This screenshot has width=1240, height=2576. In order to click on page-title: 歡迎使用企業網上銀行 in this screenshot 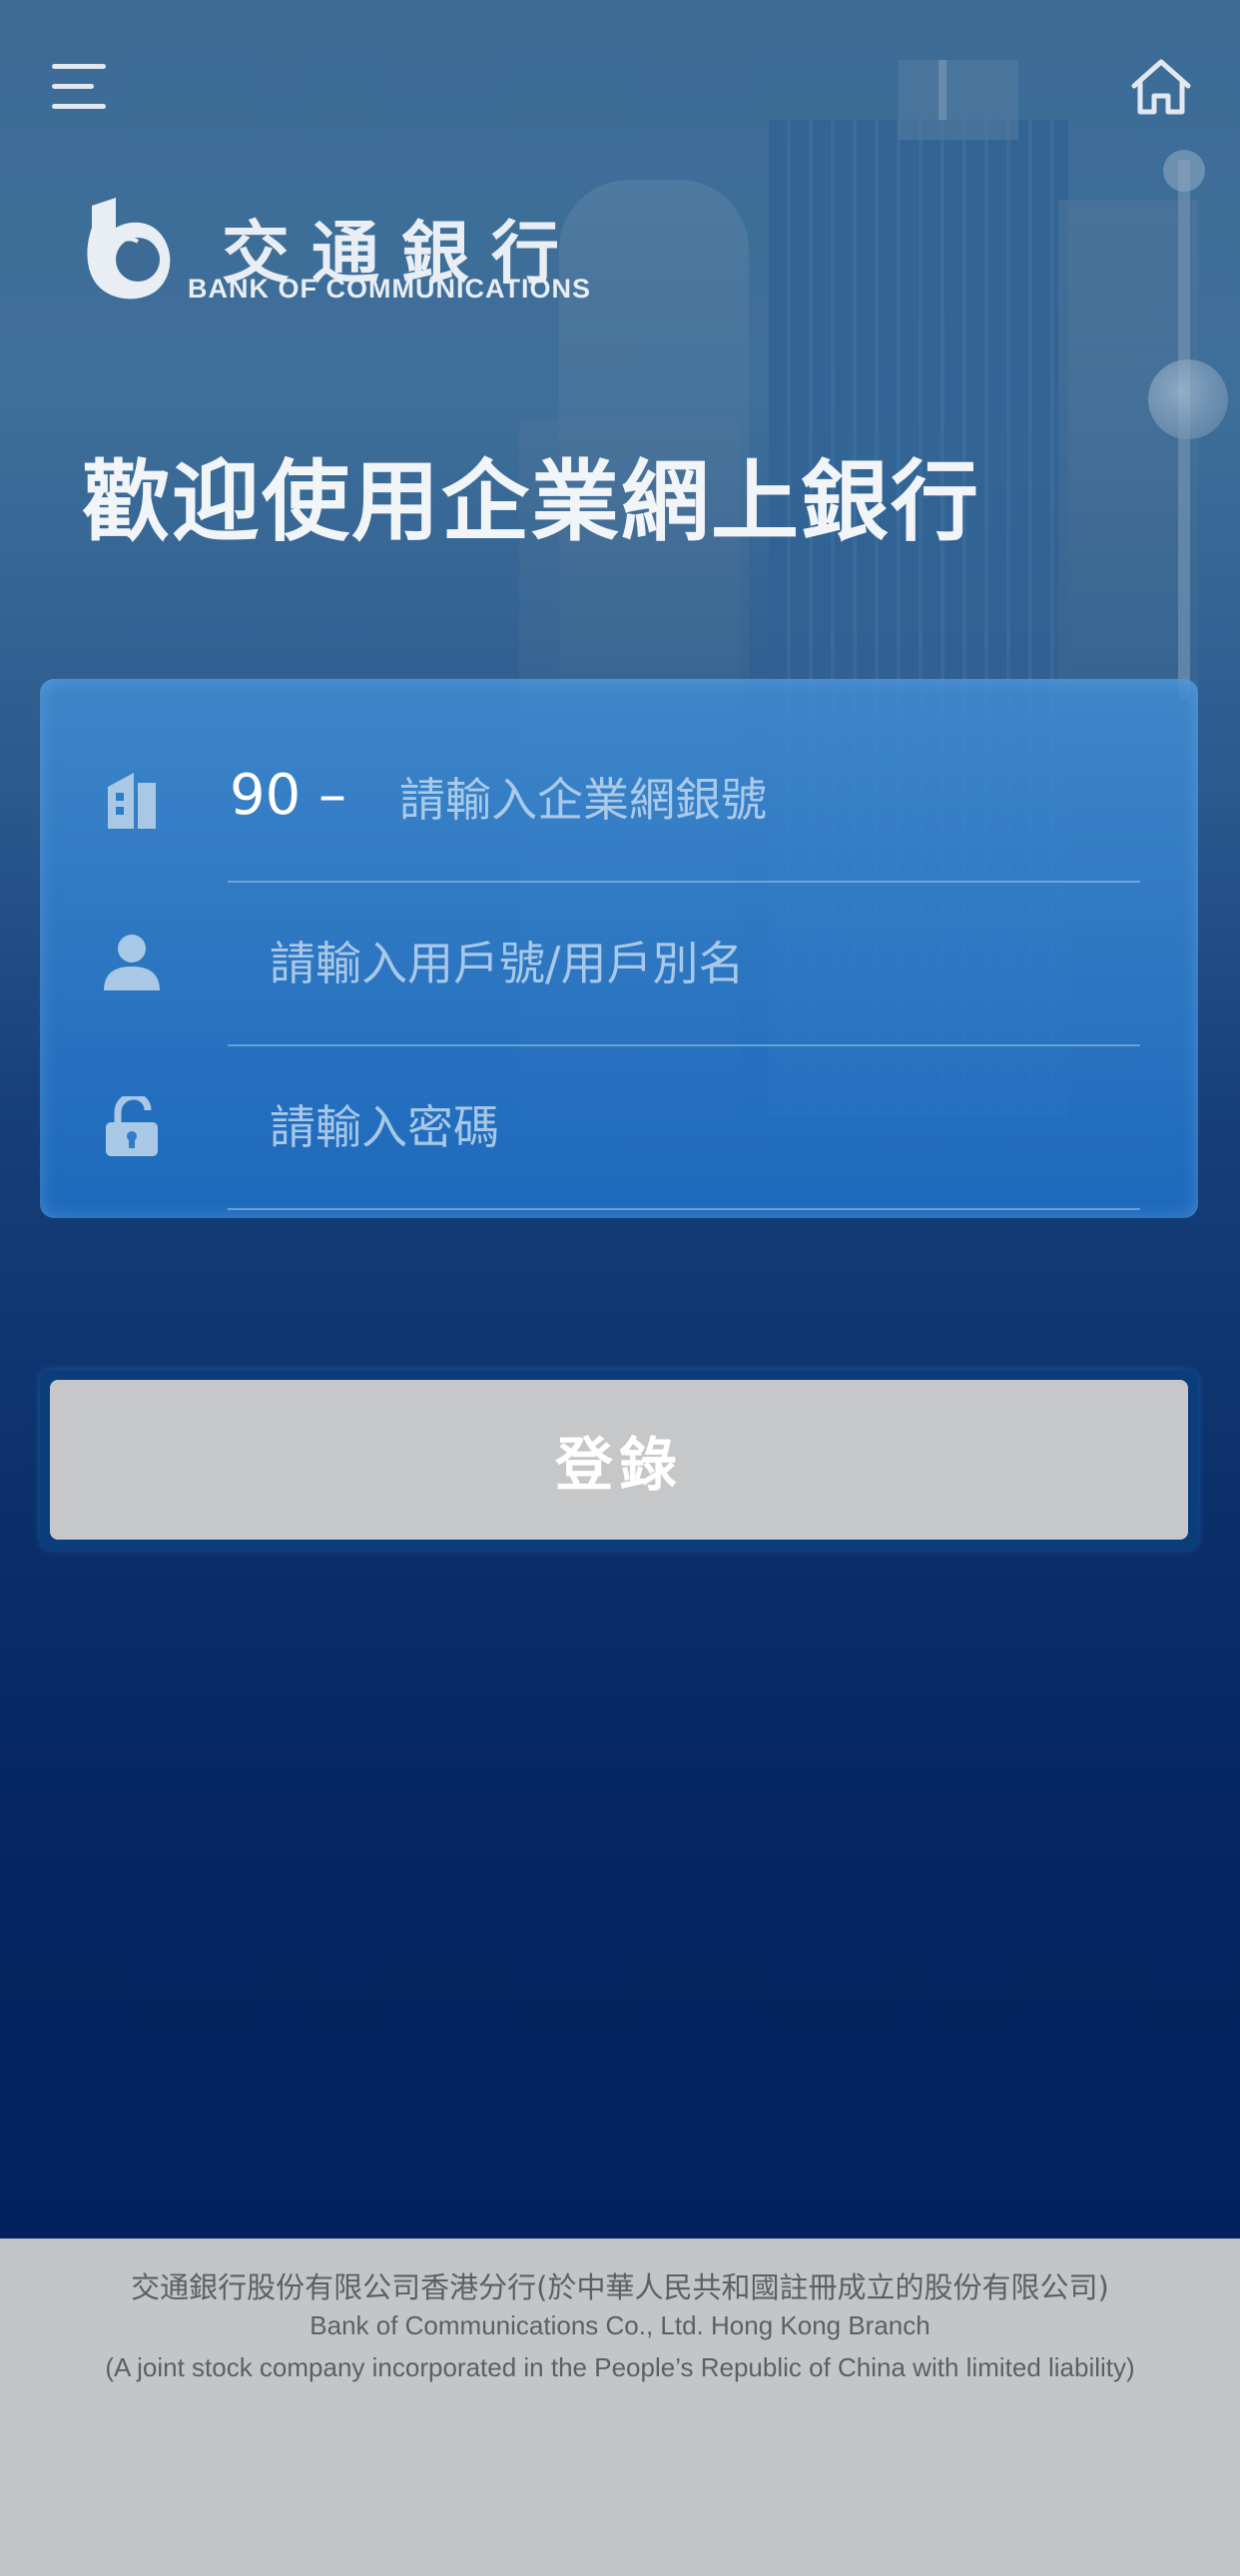, I will do `click(531, 502)`.